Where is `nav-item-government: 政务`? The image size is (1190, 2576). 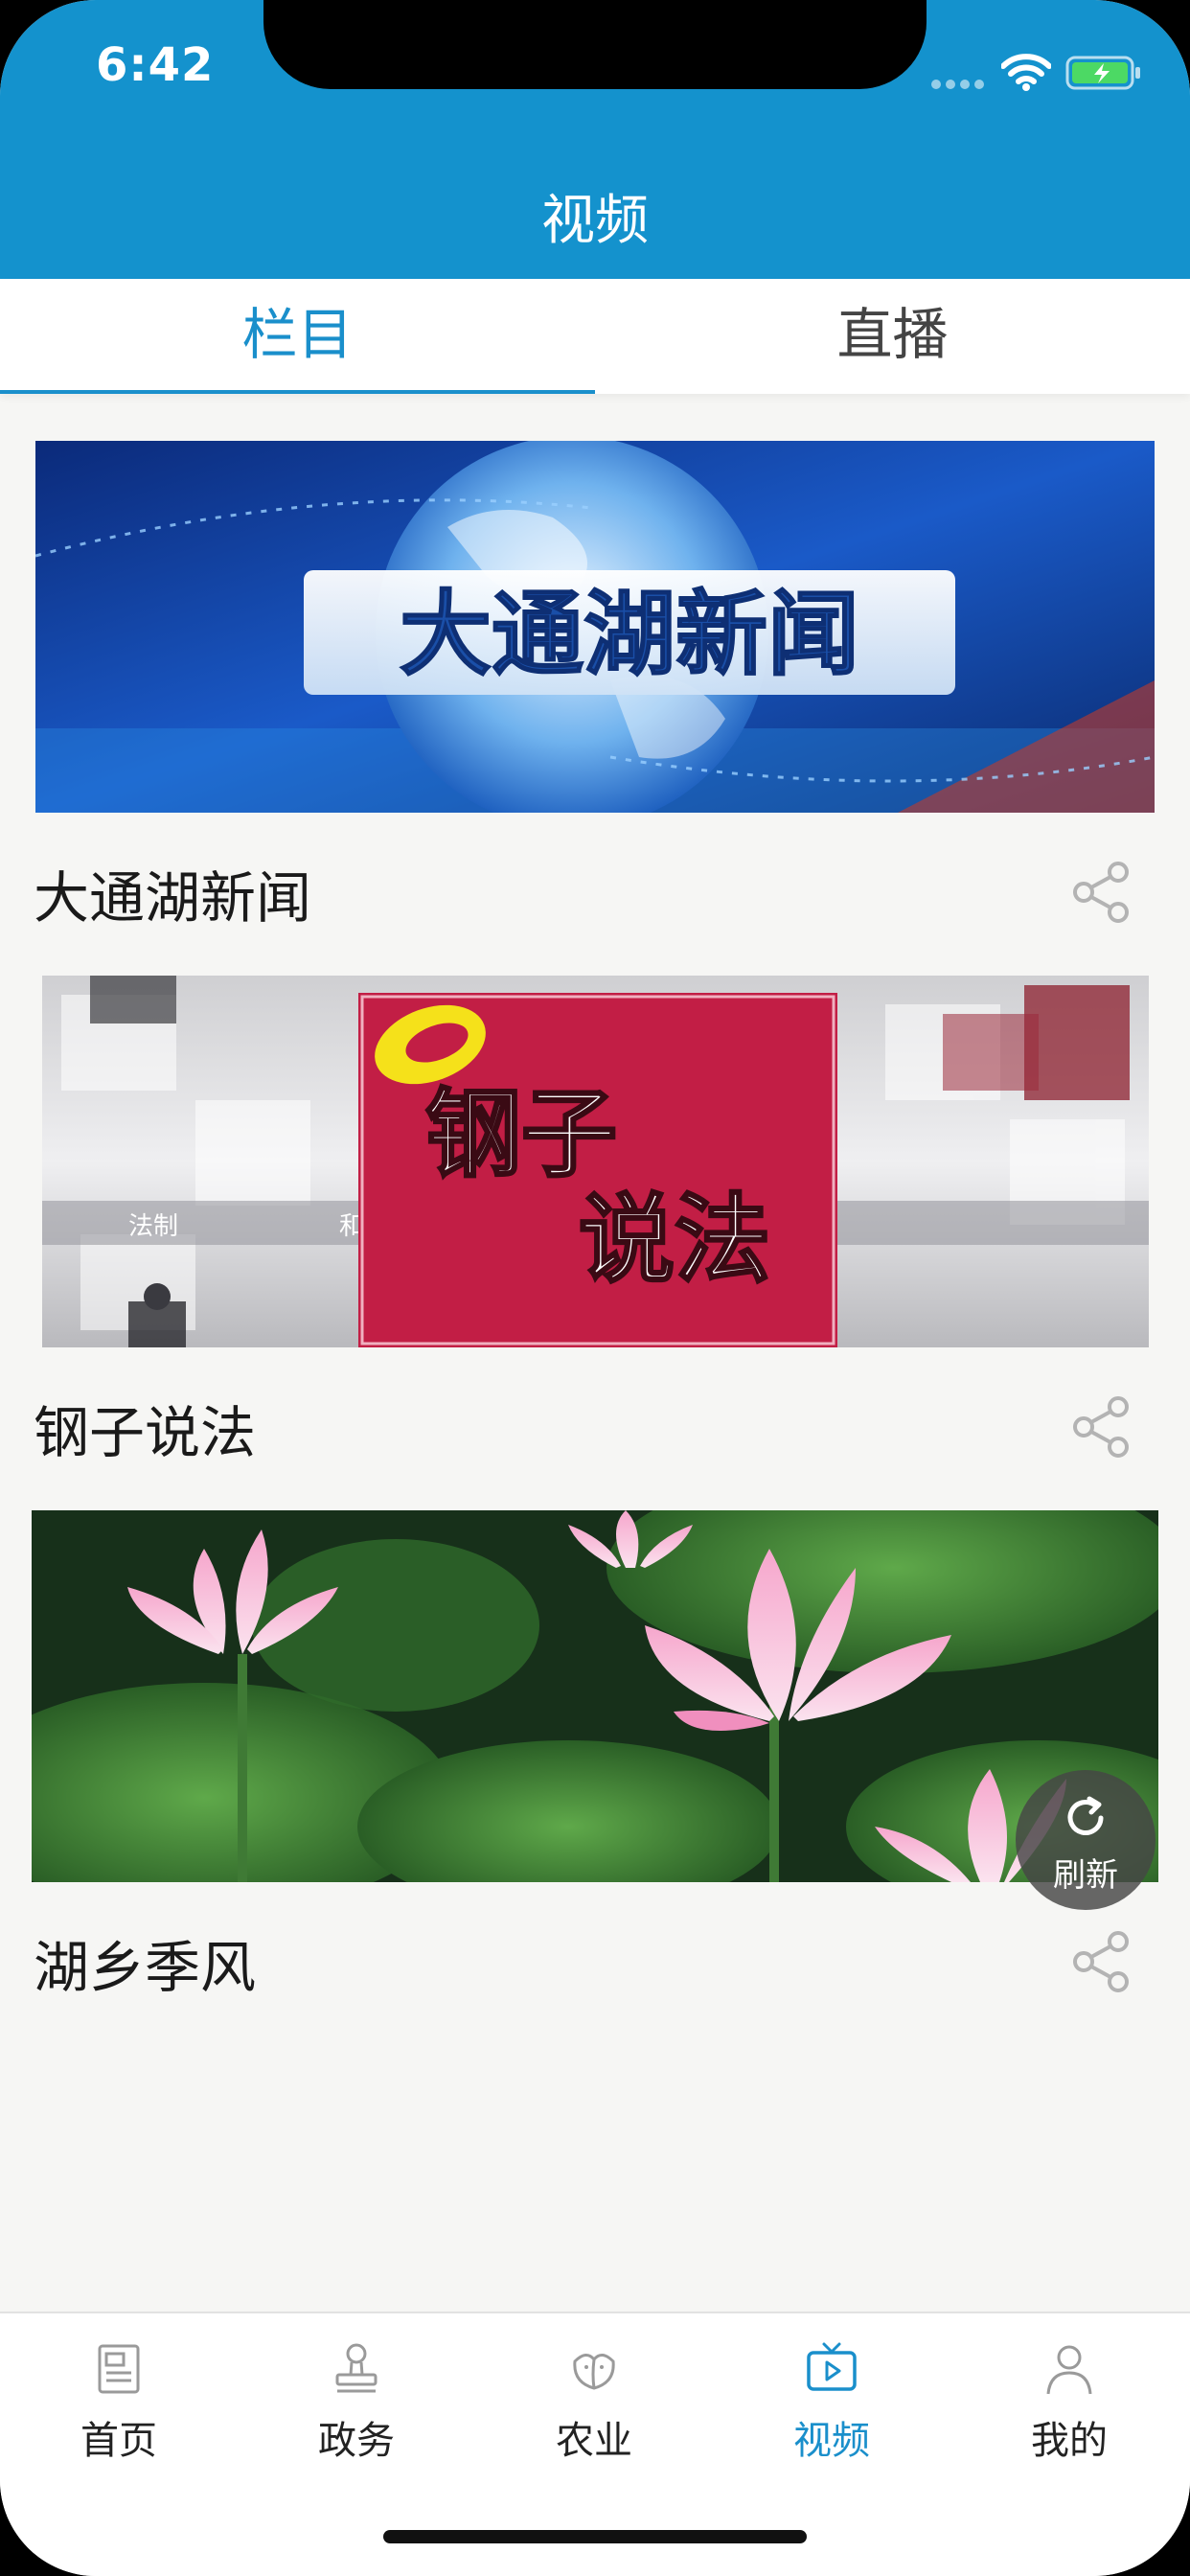 nav-item-government: 政务 is located at coordinates (357, 2398).